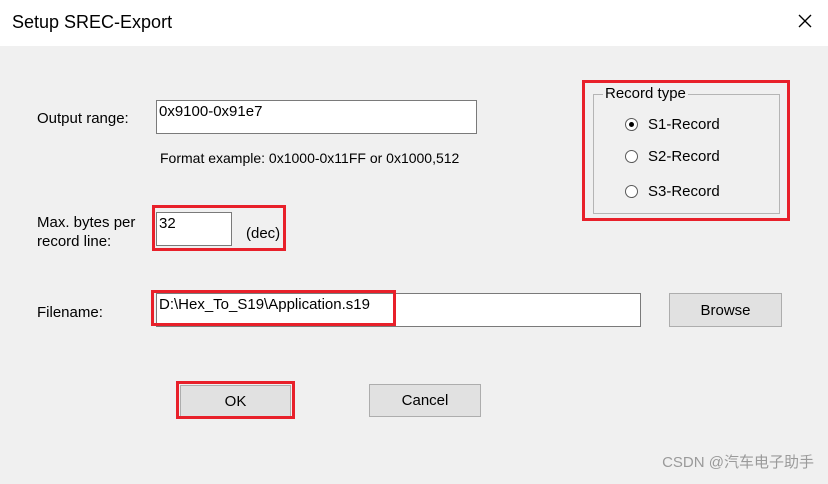 The image size is (828, 484). What do you see at coordinates (631, 156) in the screenshot?
I see `radio-s2-indicator` at bounding box center [631, 156].